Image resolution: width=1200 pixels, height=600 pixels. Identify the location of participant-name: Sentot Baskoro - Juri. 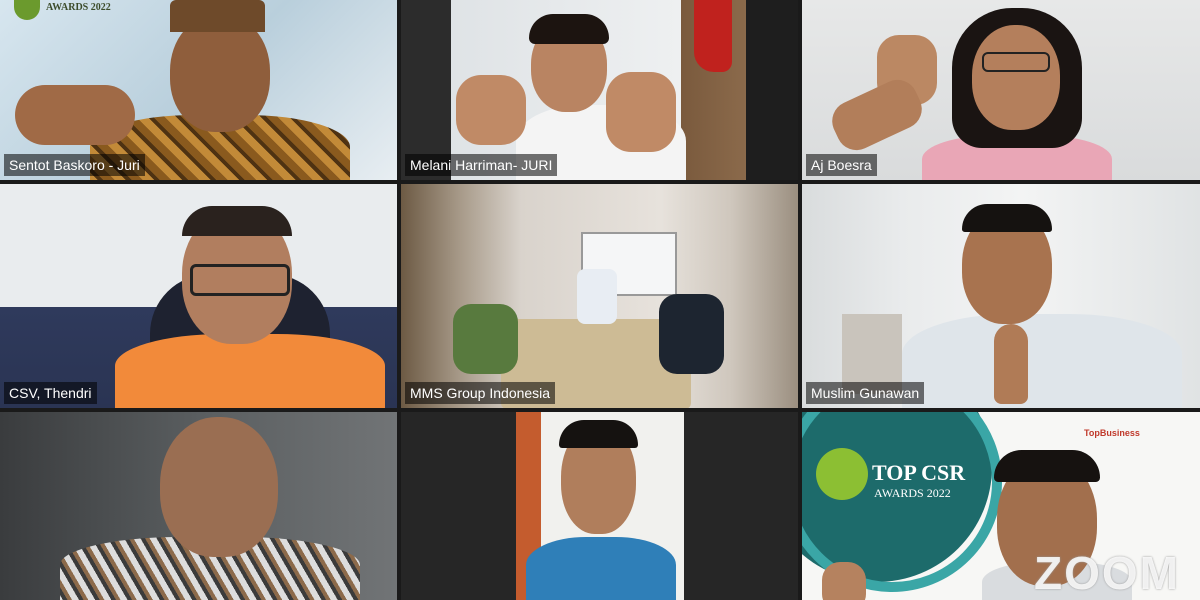
(74, 165).